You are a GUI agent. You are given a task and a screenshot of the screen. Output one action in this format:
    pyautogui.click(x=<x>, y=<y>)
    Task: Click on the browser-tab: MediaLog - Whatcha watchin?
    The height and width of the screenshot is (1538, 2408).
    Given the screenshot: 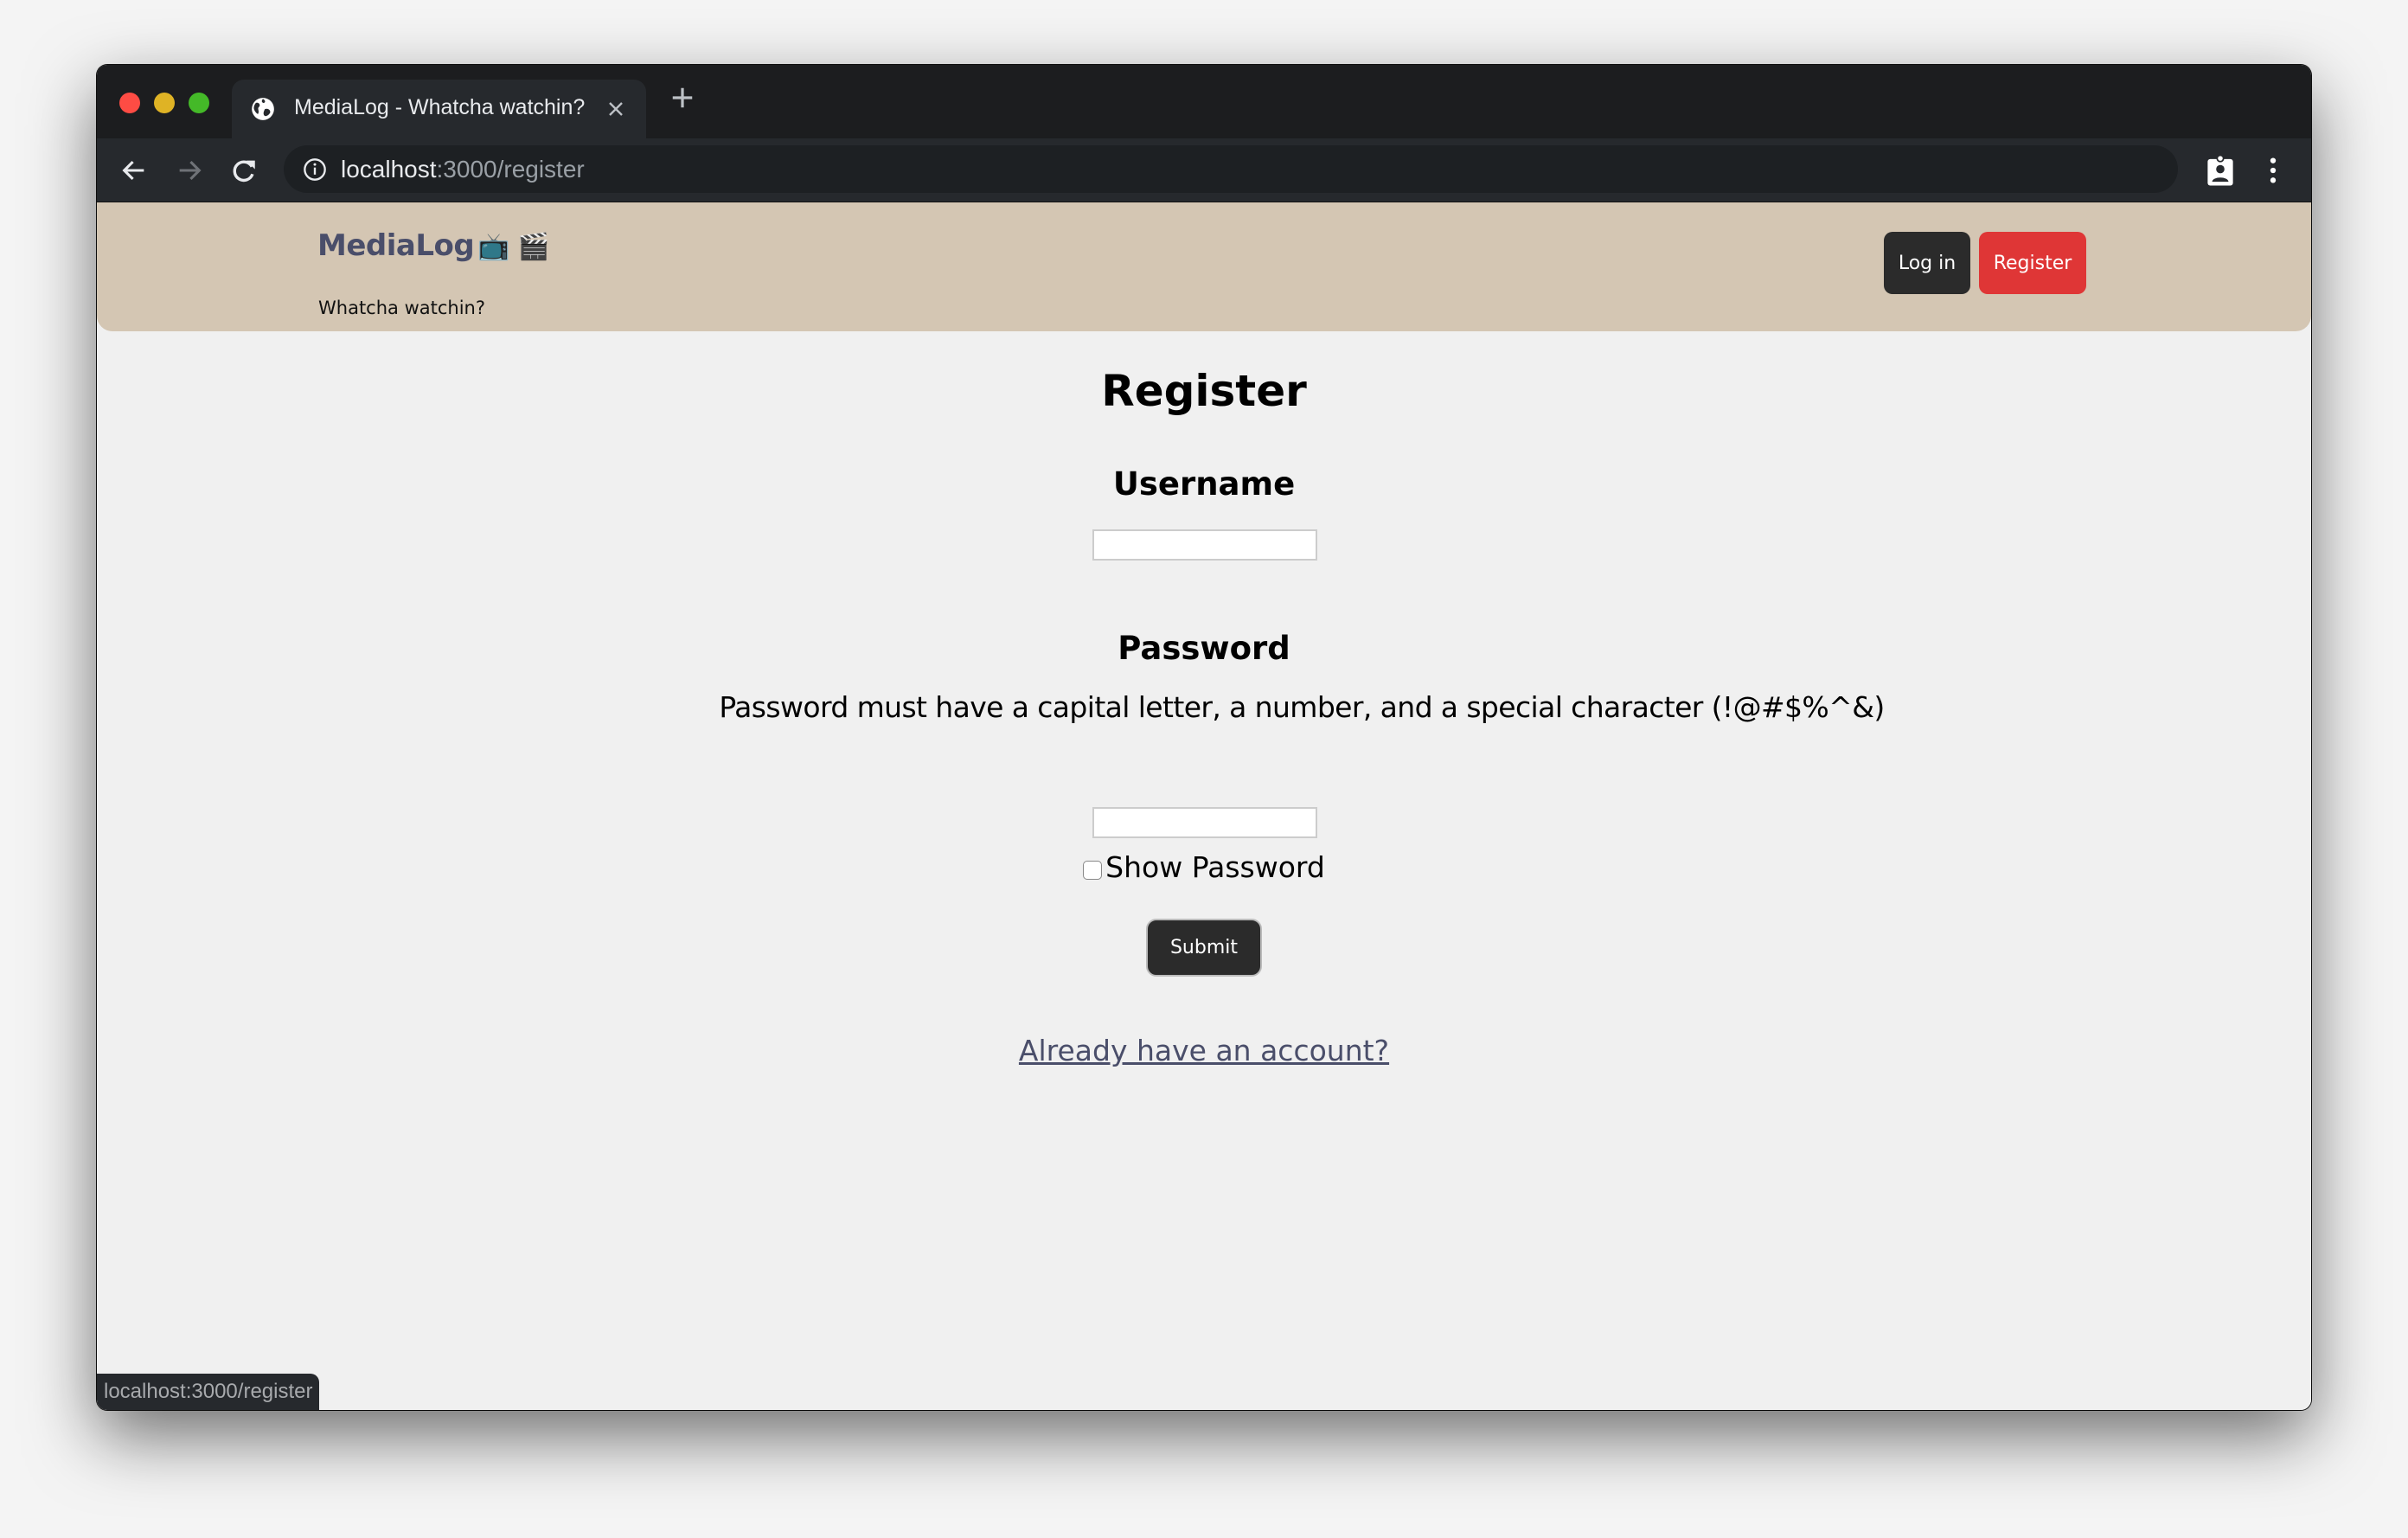 What is the action you would take?
    pyautogui.click(x=439, y=109)
    